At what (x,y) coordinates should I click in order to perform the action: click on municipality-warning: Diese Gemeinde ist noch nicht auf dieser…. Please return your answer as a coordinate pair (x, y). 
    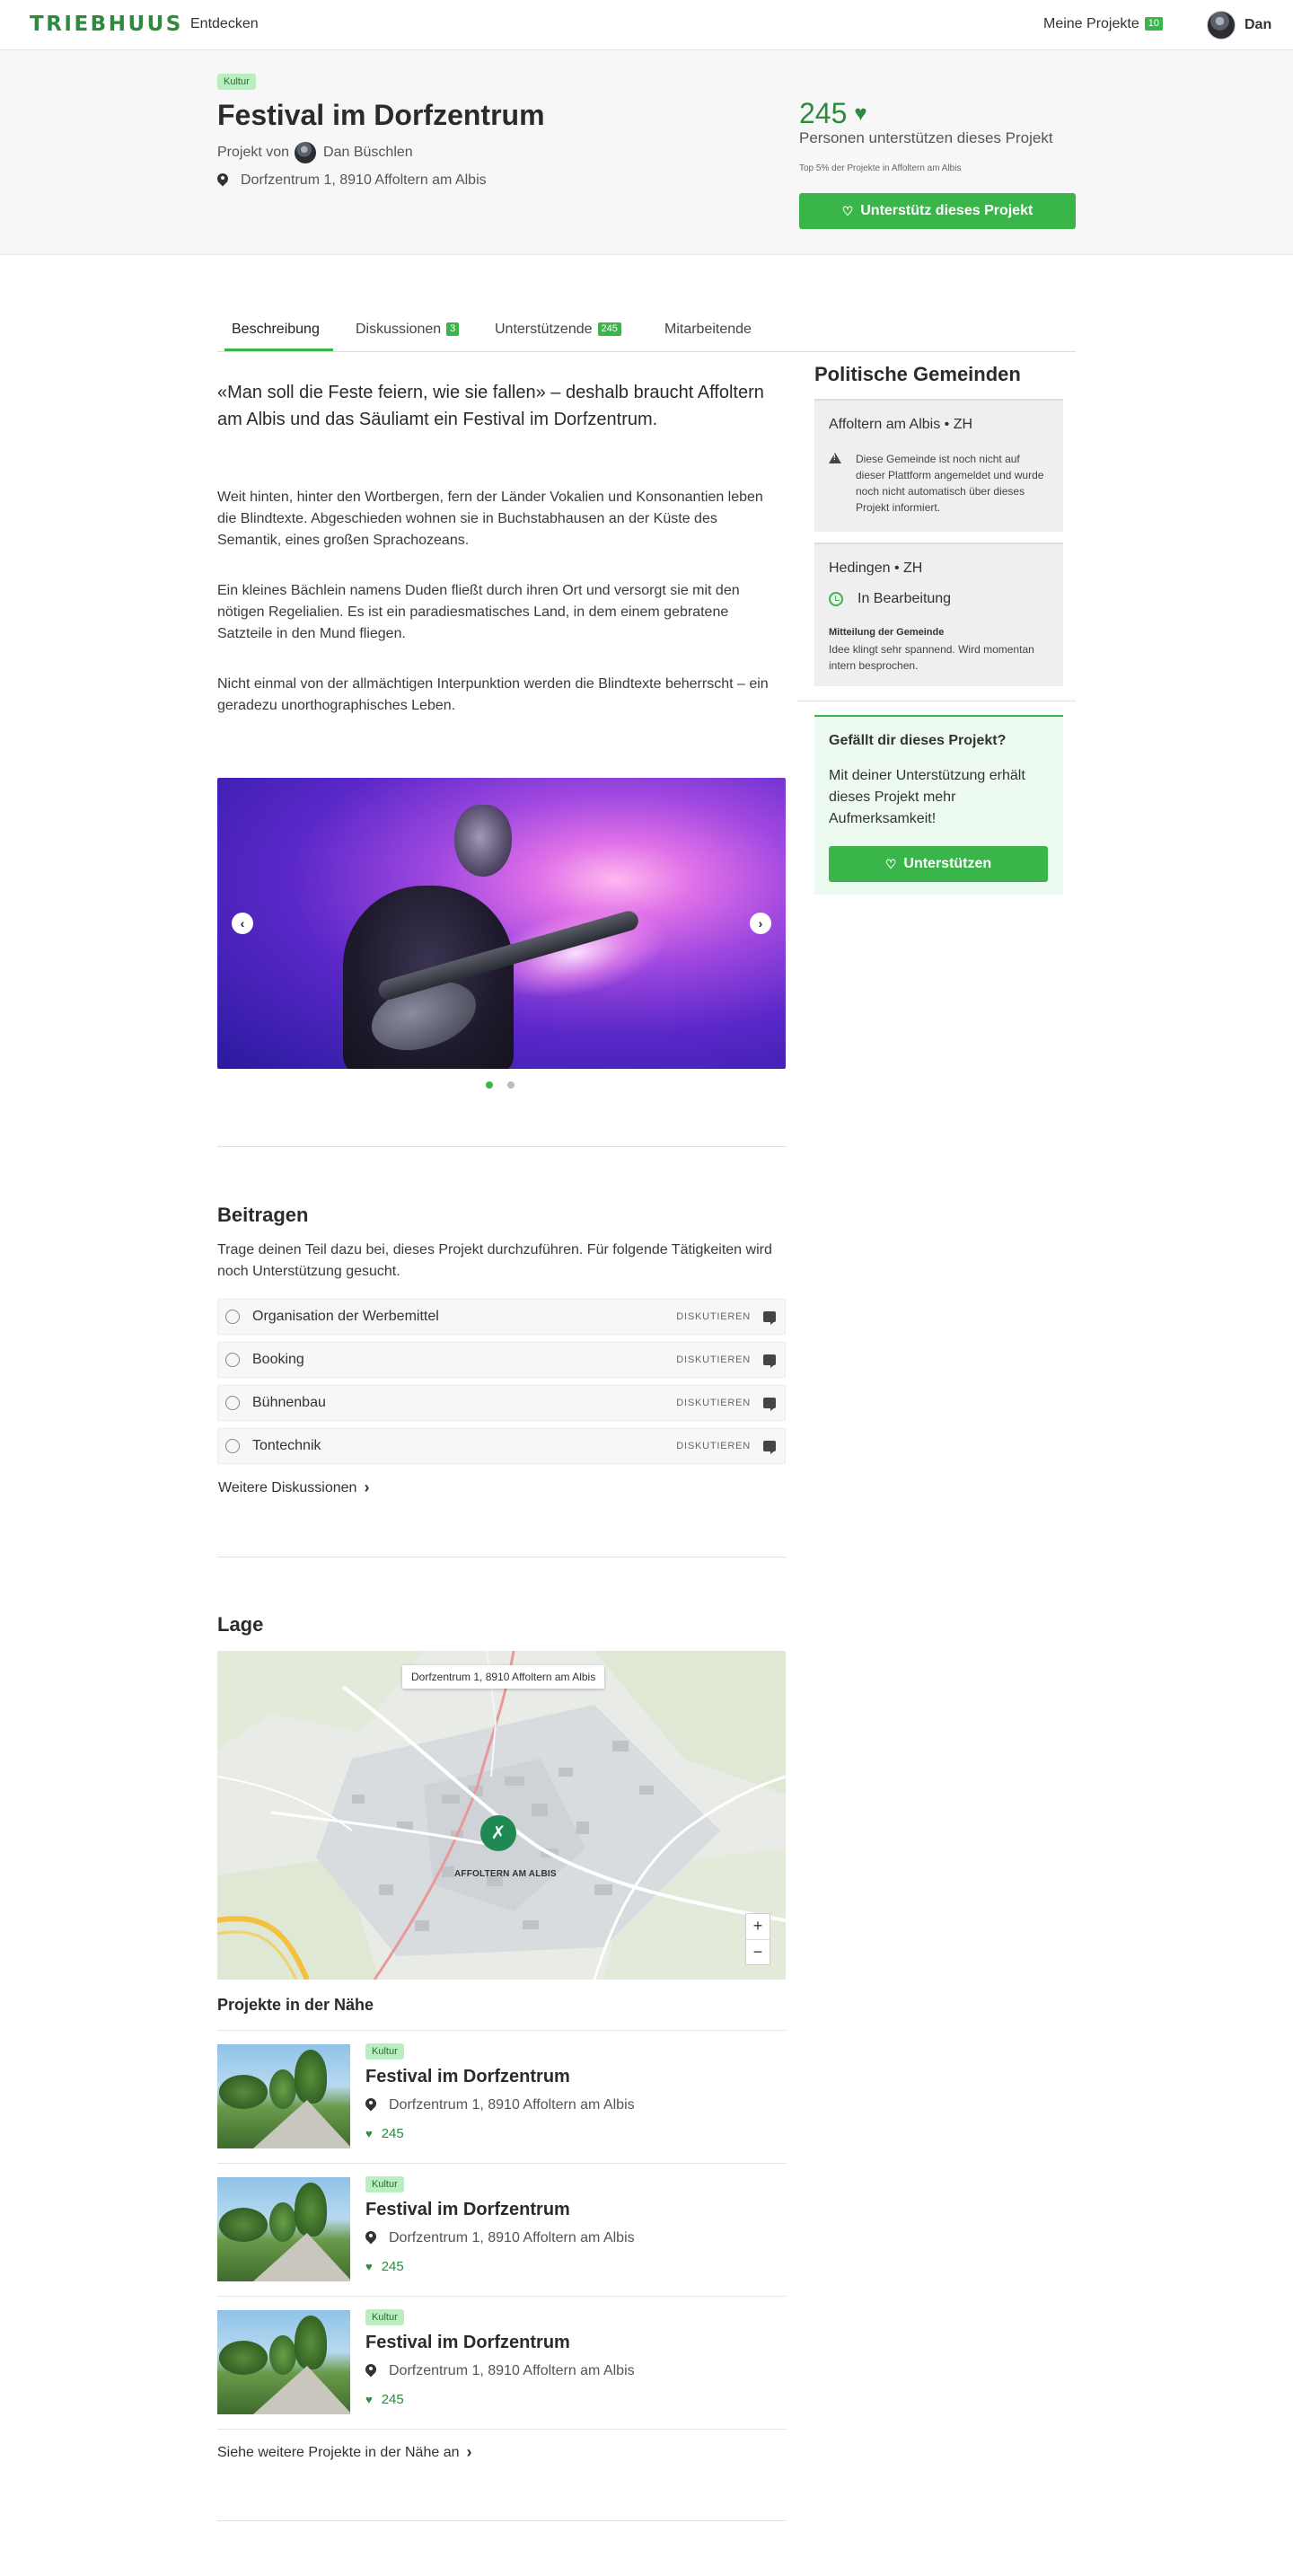
    Looking at the image, I should click on (938, 483).